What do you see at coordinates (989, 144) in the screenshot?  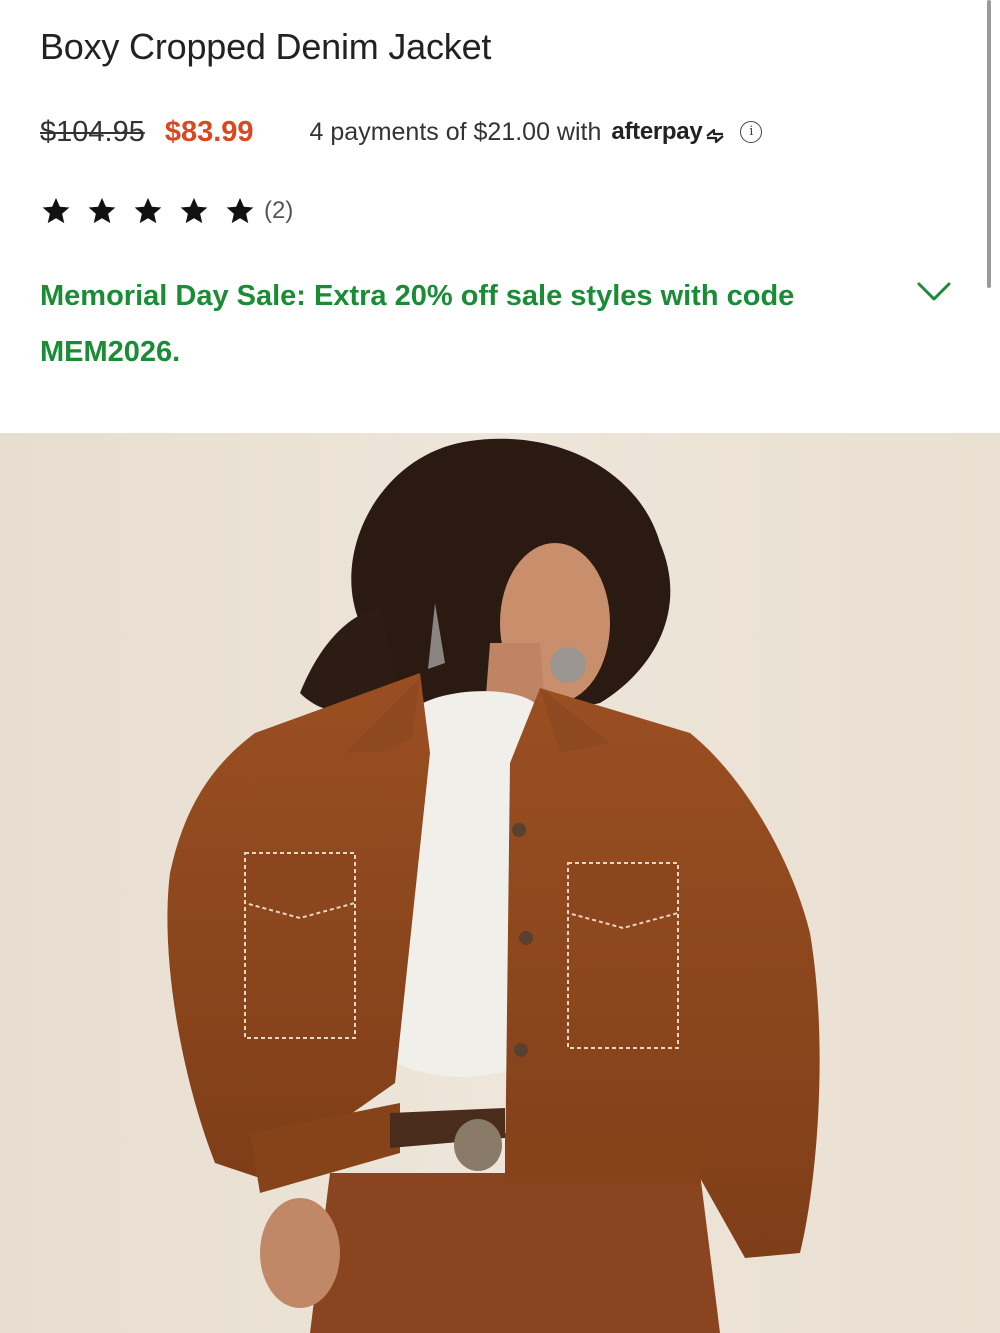 I see `scrollbar` at bounding box center [989, 144].